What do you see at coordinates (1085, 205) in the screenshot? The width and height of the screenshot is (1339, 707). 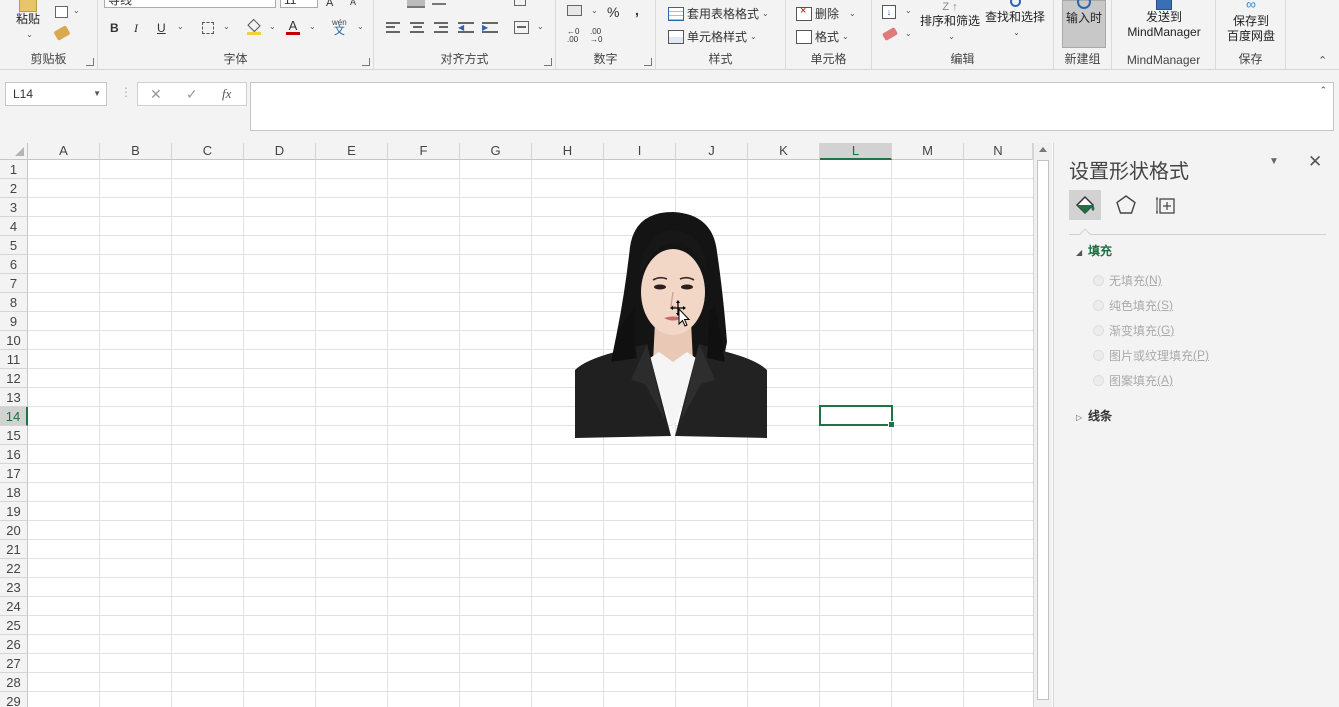 I see `fill-line-tab` at bounding box center [1085, 205].